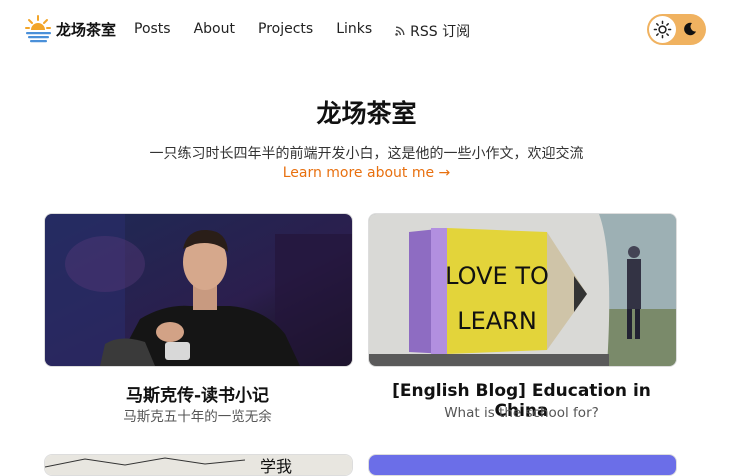 The width and height of the screenshot is (733, 476). Describe the element at coordinates (198, 465) in the screenshot. I see `card-image-partial-1: 学我` at that location.